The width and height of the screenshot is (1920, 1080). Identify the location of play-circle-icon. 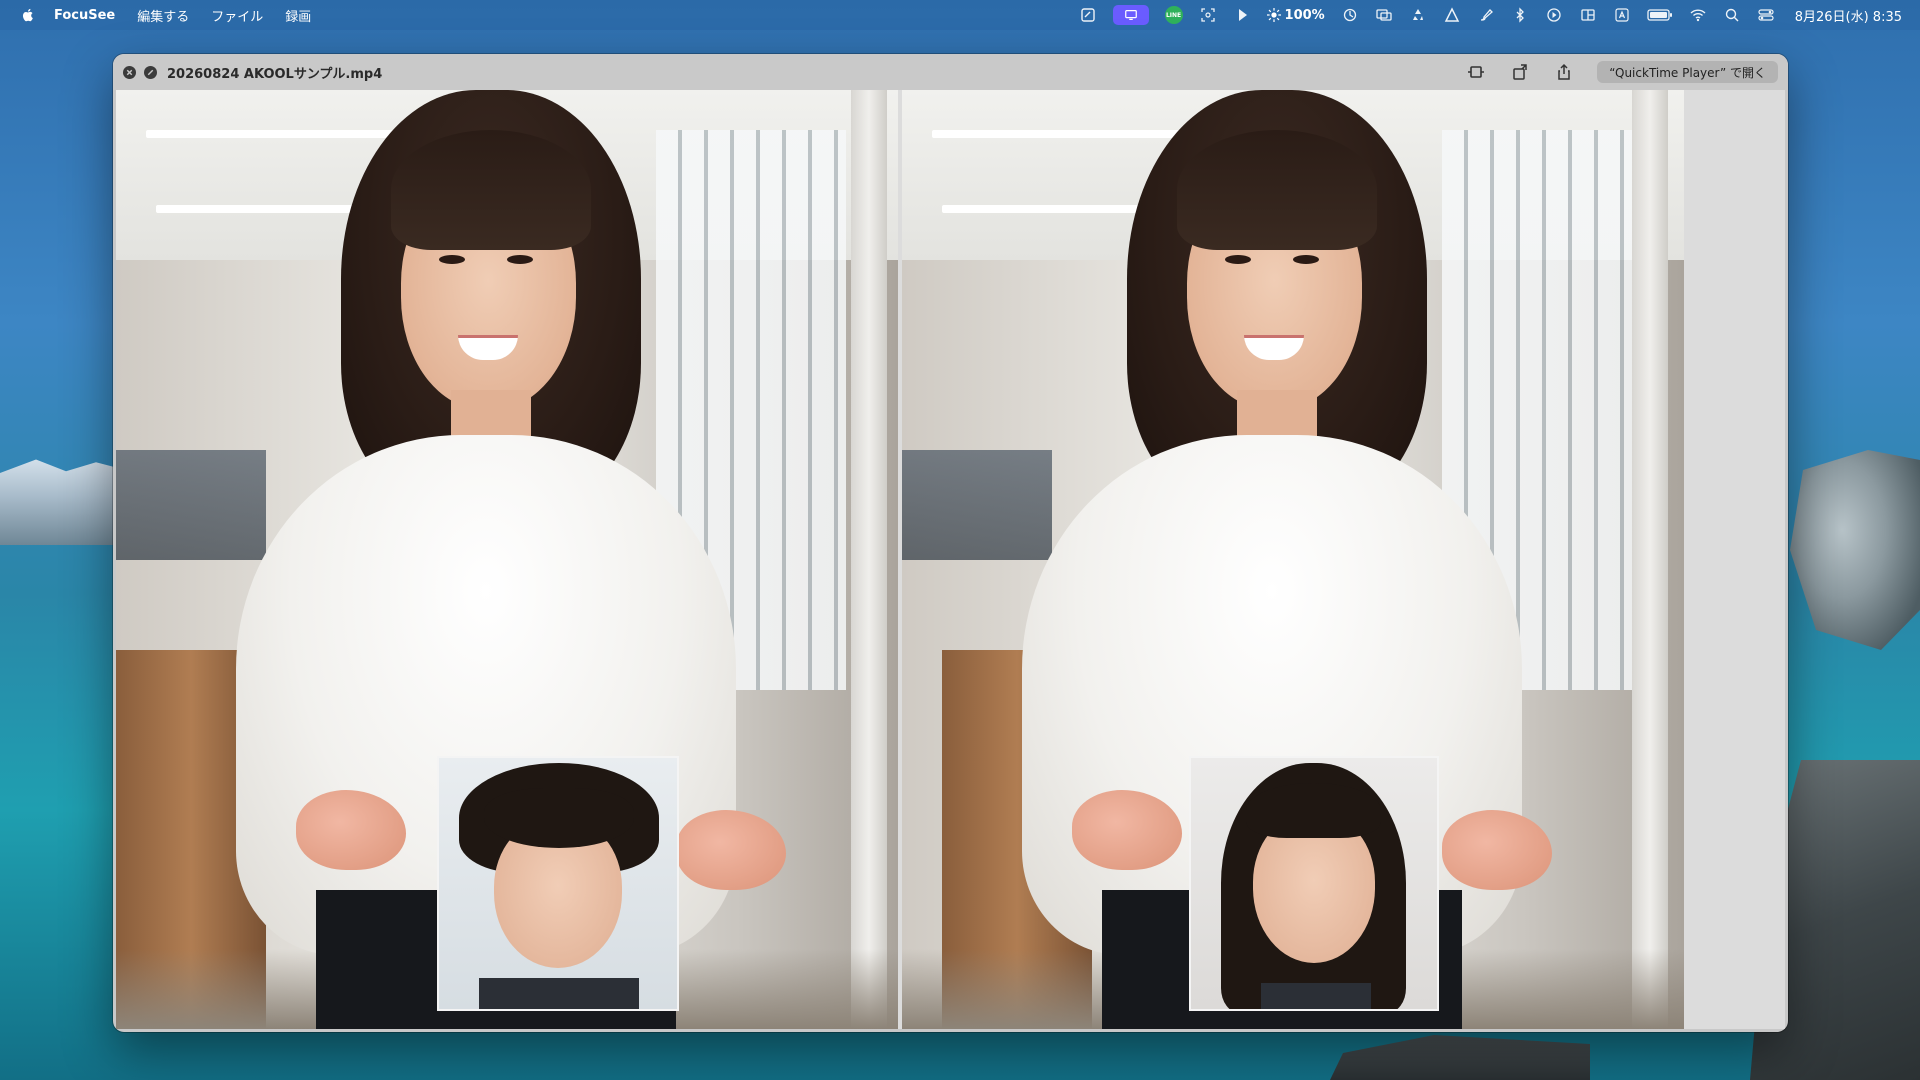
(1554, 15).